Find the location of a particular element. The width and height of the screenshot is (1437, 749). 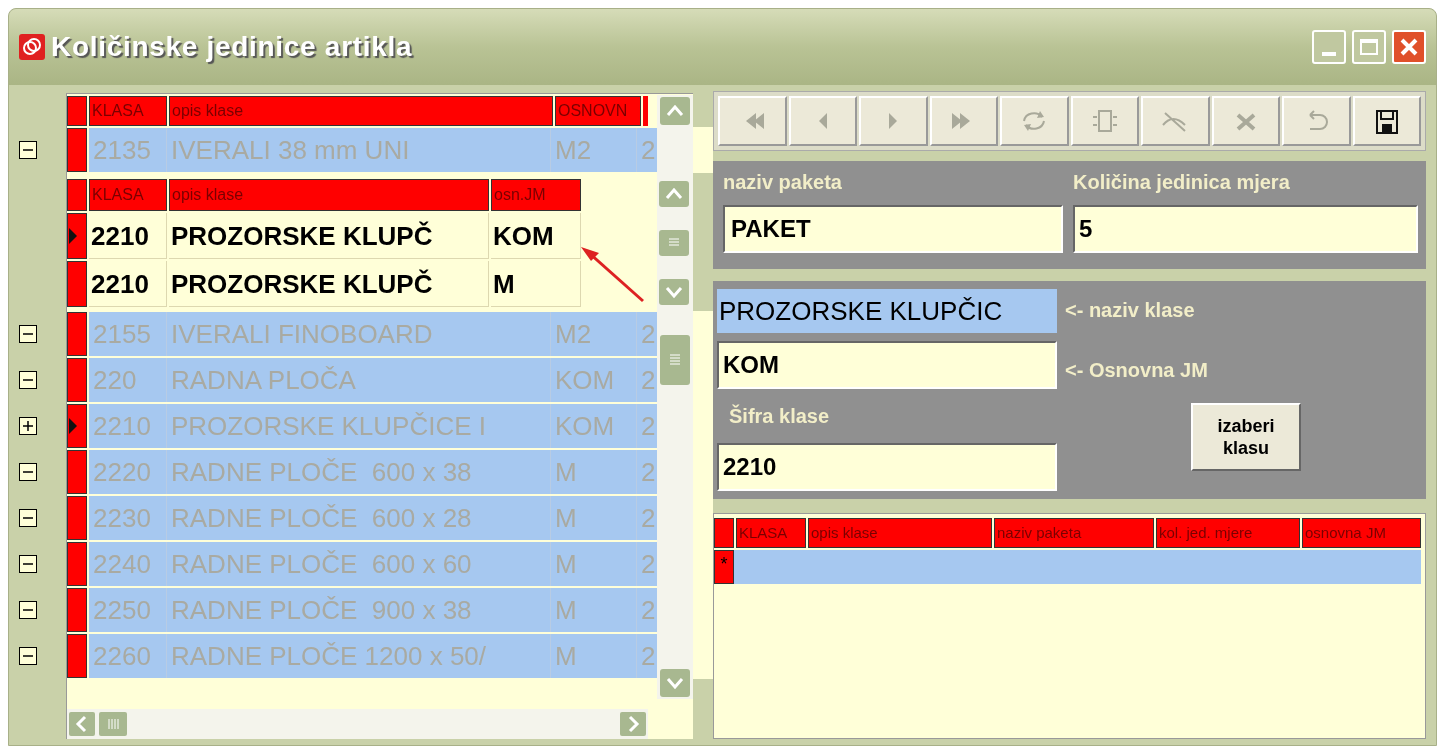

table-cell: RADNA PLOČA is located at coordinates (359, 380).